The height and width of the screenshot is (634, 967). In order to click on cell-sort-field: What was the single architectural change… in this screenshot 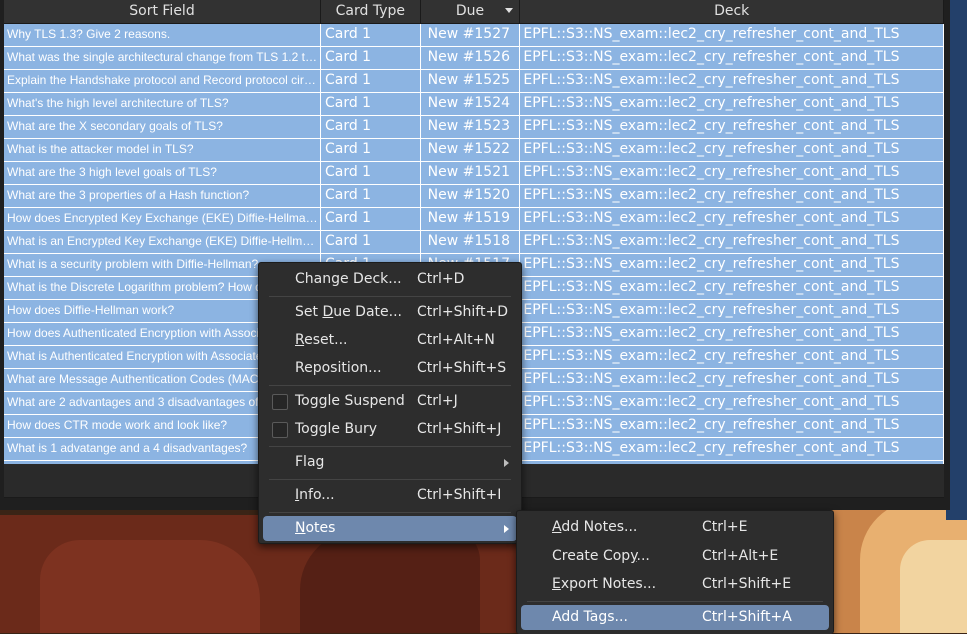, I will do `click(162, 58)`.